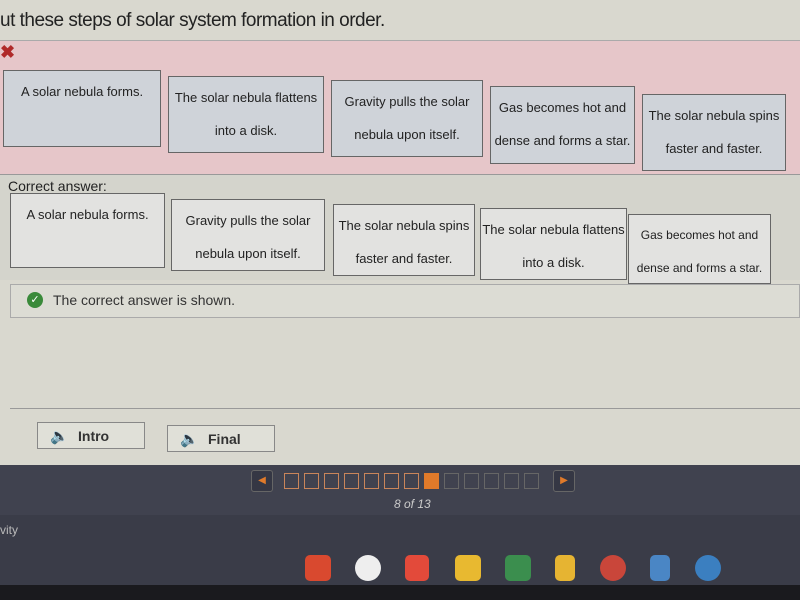 Image resolution: width=800 pixels, height=600 pixels. What do you see at coordinates (9, 530) in the screenshot?
I see `partial-text: vity` at bounding box center [9, 530].